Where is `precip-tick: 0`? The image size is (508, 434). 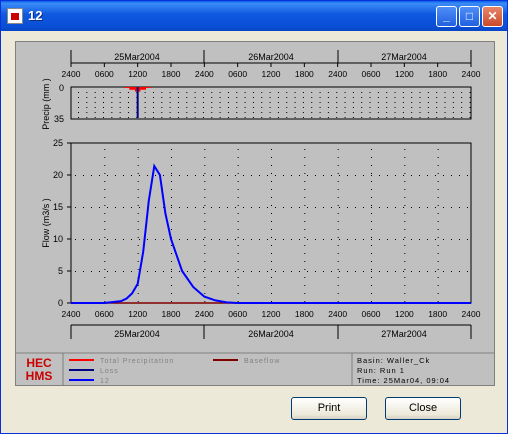 precip-tick: 0 is located at coordinates (61, 88).